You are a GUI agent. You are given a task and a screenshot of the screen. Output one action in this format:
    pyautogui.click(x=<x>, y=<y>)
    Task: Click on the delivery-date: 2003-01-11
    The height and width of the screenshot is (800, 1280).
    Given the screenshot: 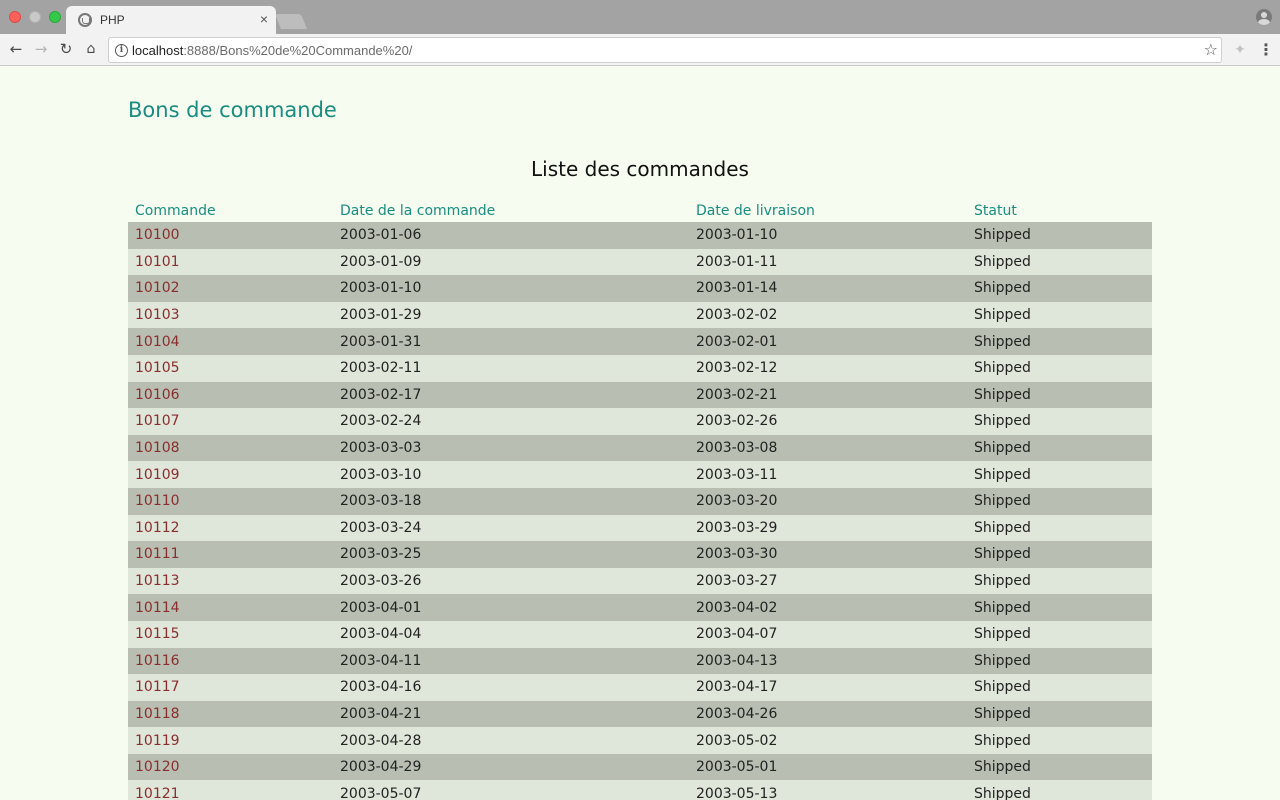 What is the action you would take?
    pyautogui.click(x=828, y=262)
    